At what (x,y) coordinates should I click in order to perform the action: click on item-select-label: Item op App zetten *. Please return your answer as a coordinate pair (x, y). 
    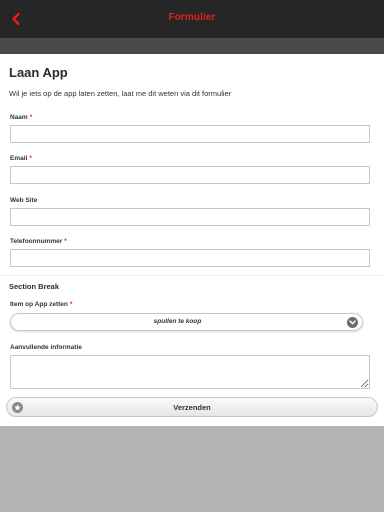
    Looking at the image, I should click on (41, 304).